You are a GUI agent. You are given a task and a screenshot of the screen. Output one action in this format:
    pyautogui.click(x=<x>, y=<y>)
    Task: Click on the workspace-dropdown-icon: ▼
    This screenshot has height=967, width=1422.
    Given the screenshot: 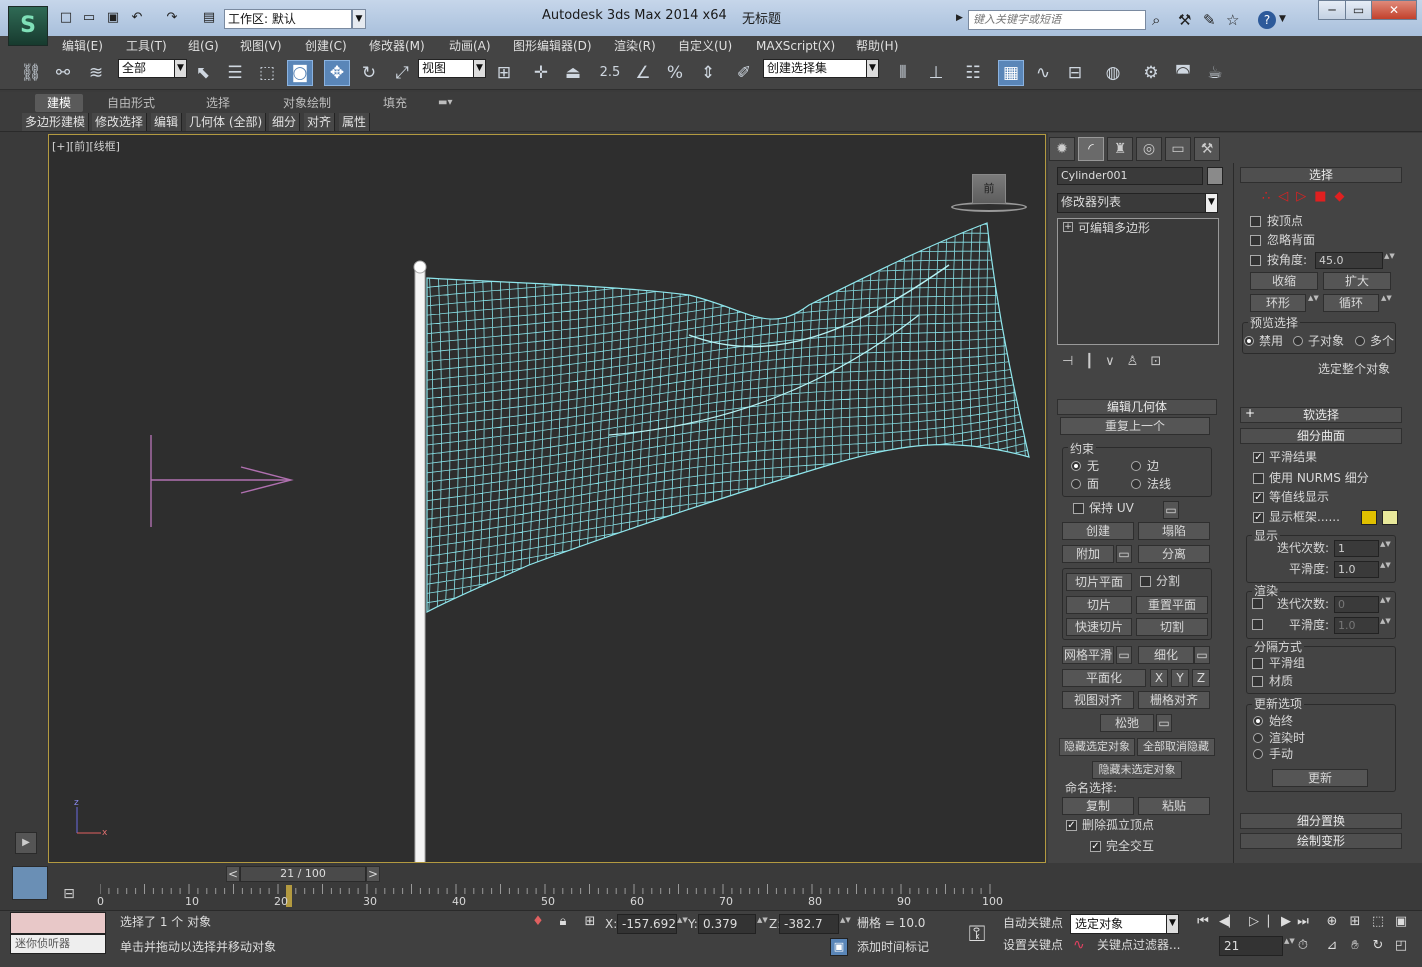 What is the action you would take?
    pyautogui.click(x=359, y=19)
    